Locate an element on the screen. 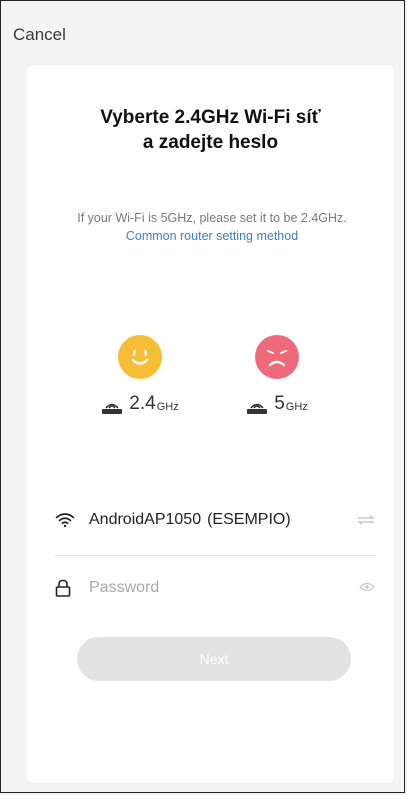 The image size is (407, 795). band-label-2-4: 2.4 GHz is located at coordinates (140, 404).